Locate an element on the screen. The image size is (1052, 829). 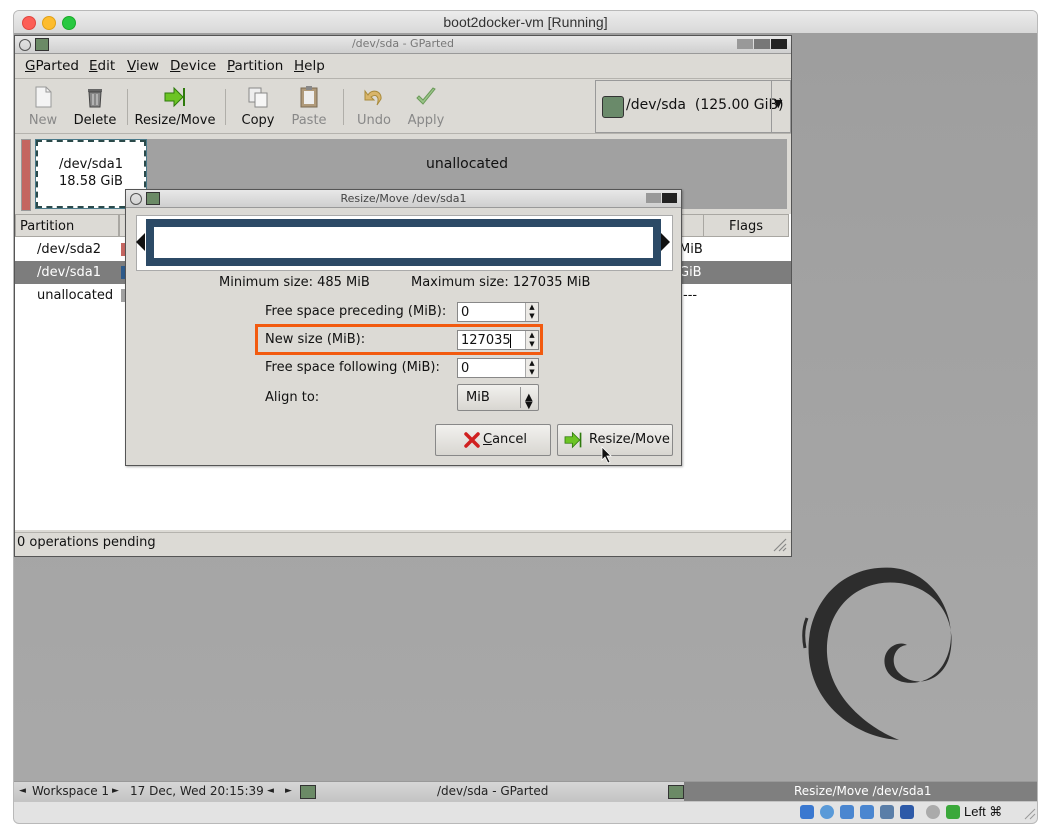
mouse-cursor-icon is located at coordinates (606, 455).